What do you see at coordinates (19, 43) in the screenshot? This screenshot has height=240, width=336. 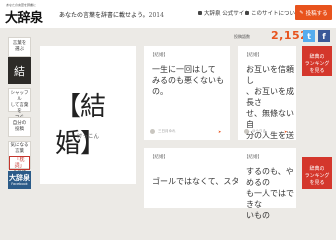 I see `sidebar-choose-word-line1: 言葉を` at bounding box center [19, 43].